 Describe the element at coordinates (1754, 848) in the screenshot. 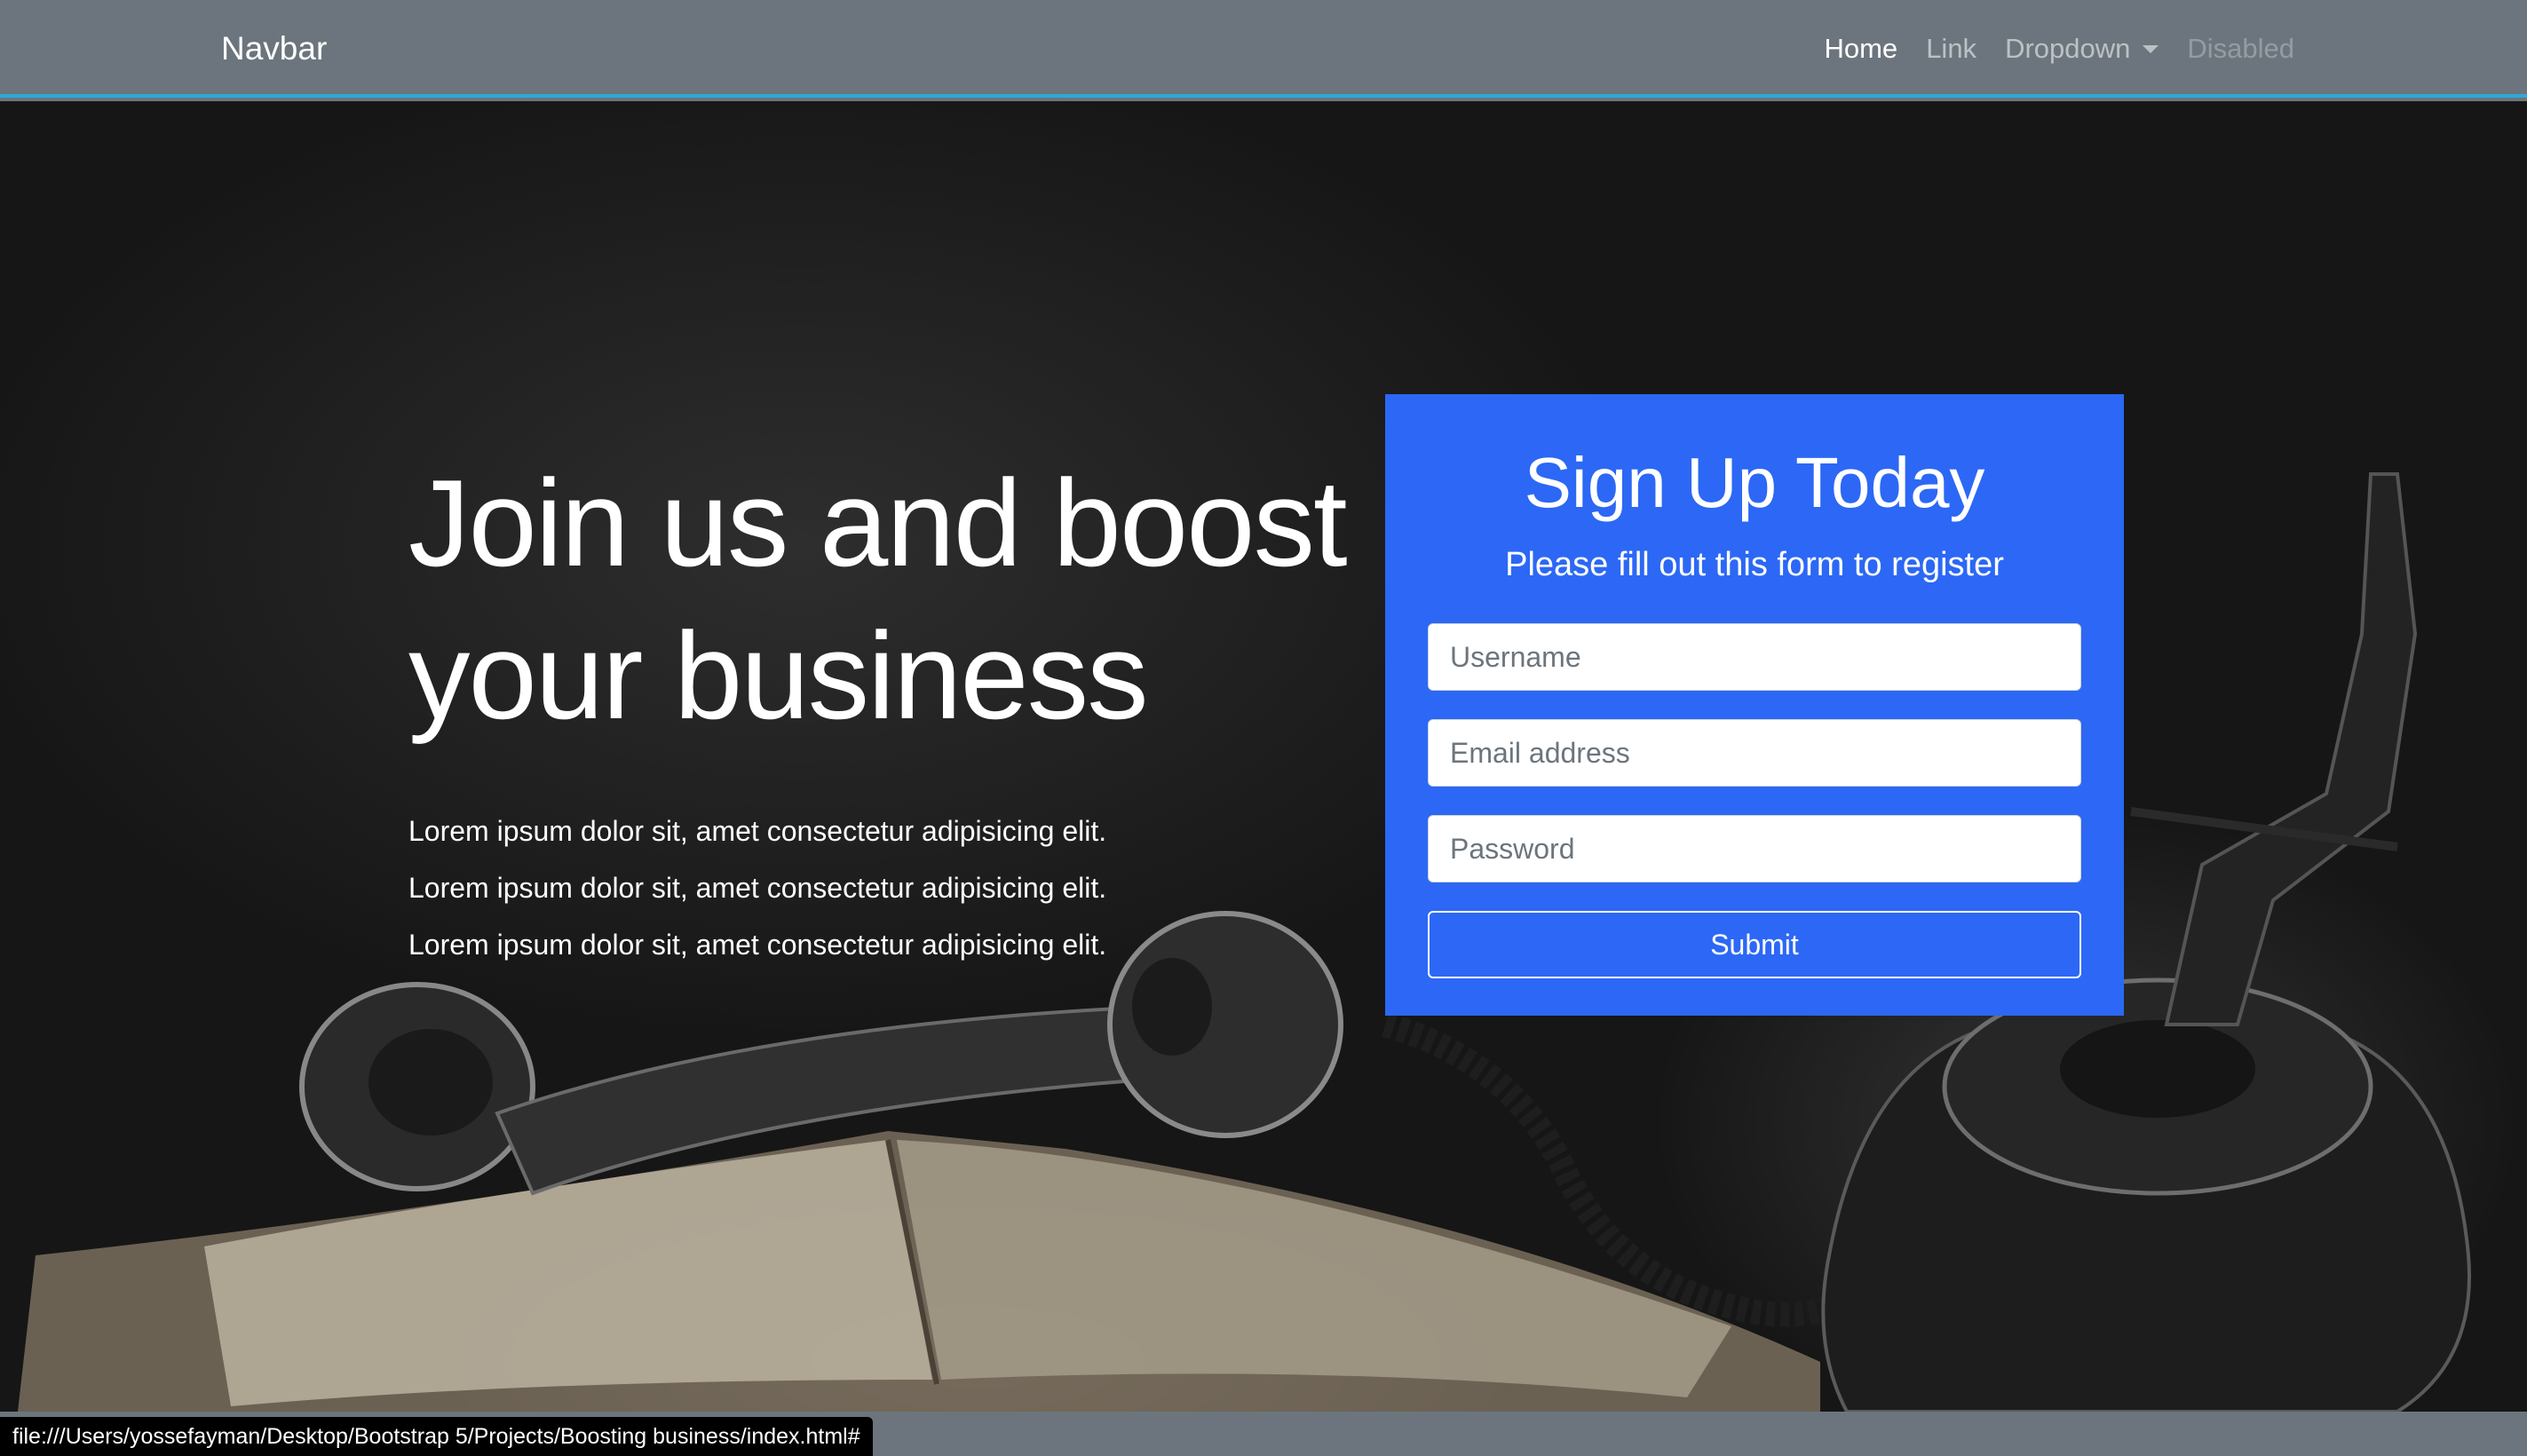

I see `password-input` at that location.